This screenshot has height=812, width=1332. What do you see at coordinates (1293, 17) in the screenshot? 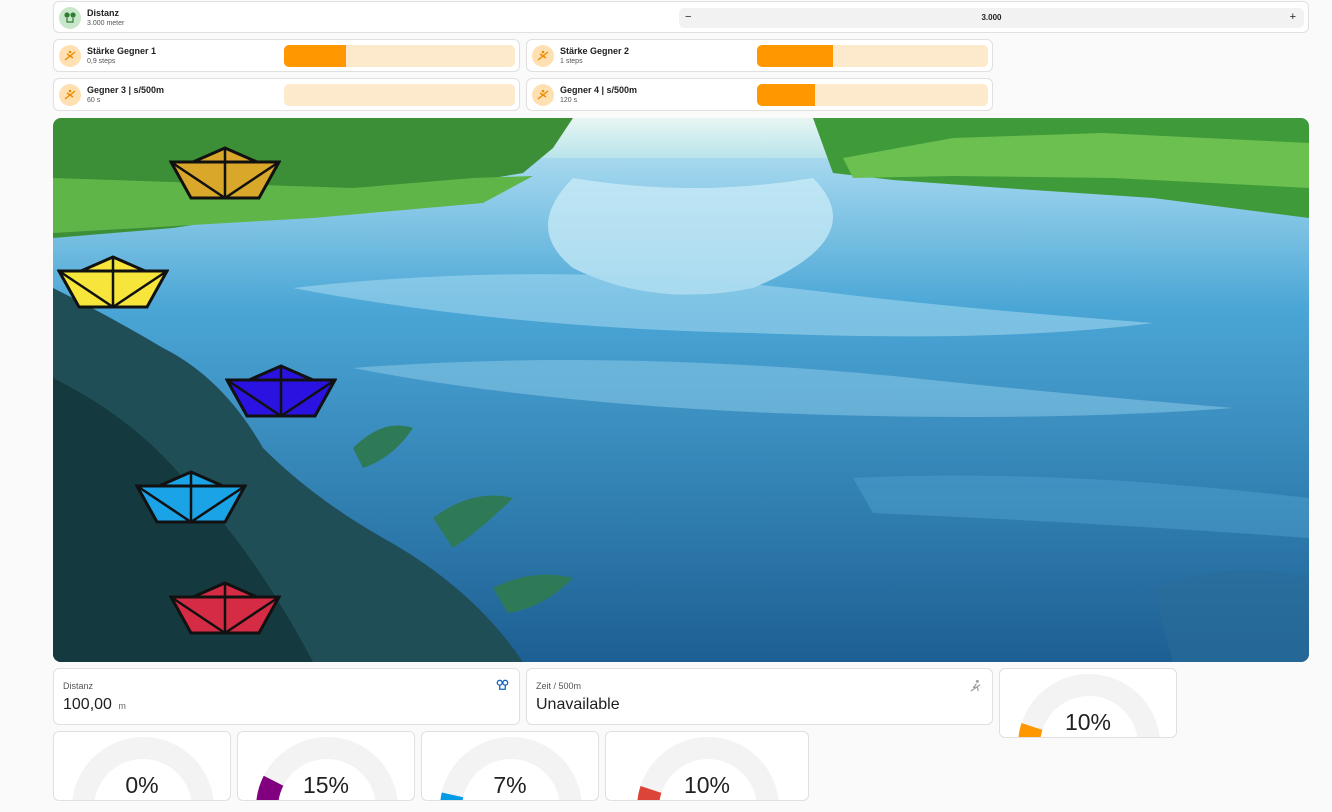
I see `increment-button: +` at bounding box center [1293, 17].